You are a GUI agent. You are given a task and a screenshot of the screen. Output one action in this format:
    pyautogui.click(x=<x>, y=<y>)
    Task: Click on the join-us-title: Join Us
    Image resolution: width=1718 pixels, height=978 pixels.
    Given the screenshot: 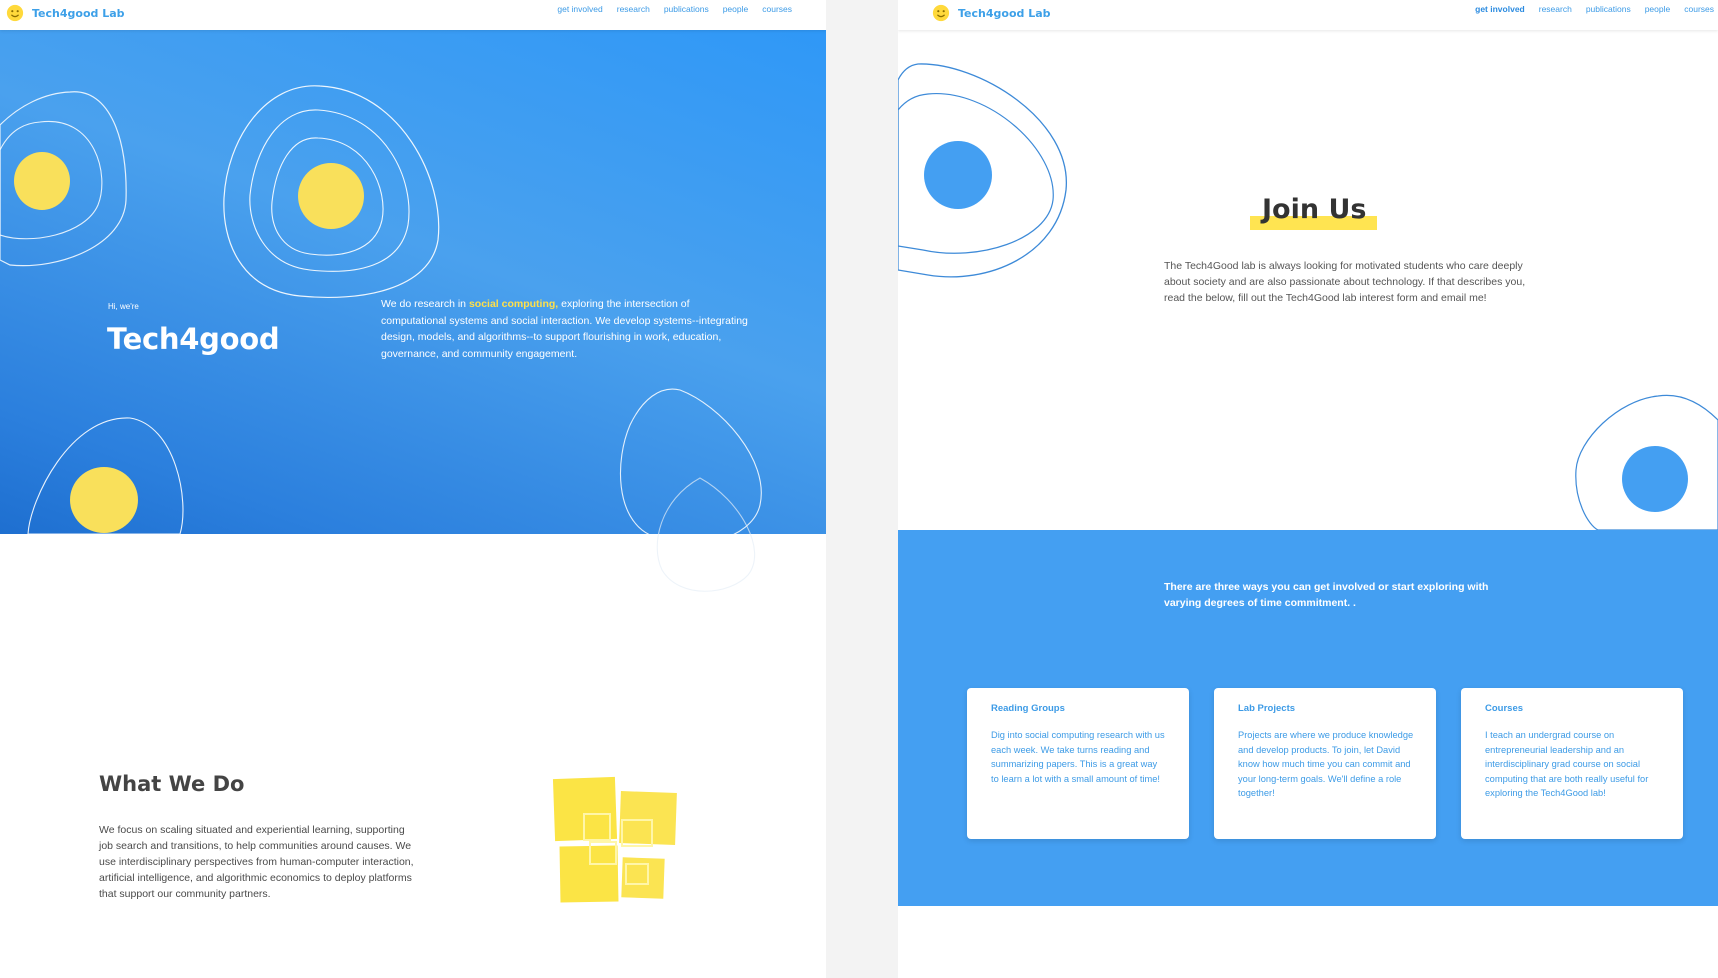 What is the action you would take?
    pyautogui.click(x=1314, y=209)
    